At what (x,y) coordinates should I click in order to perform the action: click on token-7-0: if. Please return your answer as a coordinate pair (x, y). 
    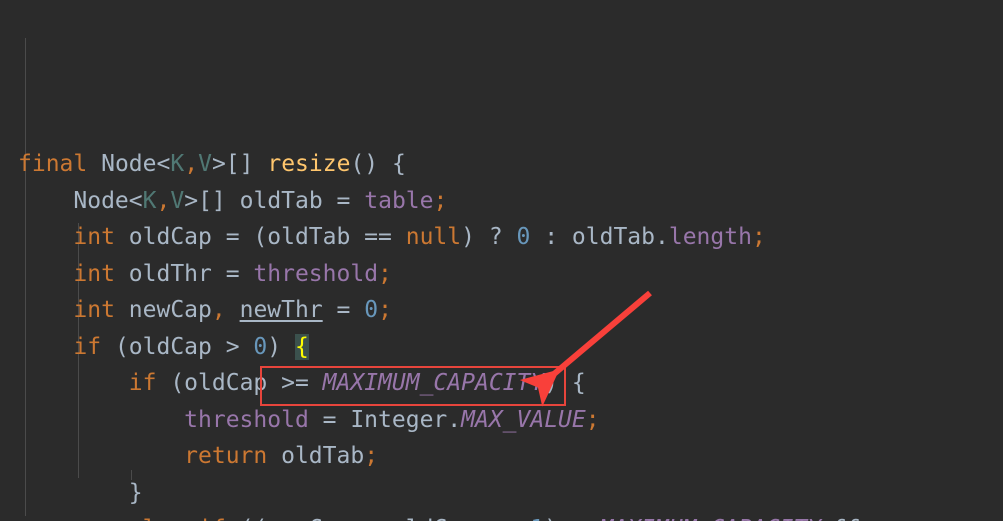
    Looking at the image, I should click on (142, 383).